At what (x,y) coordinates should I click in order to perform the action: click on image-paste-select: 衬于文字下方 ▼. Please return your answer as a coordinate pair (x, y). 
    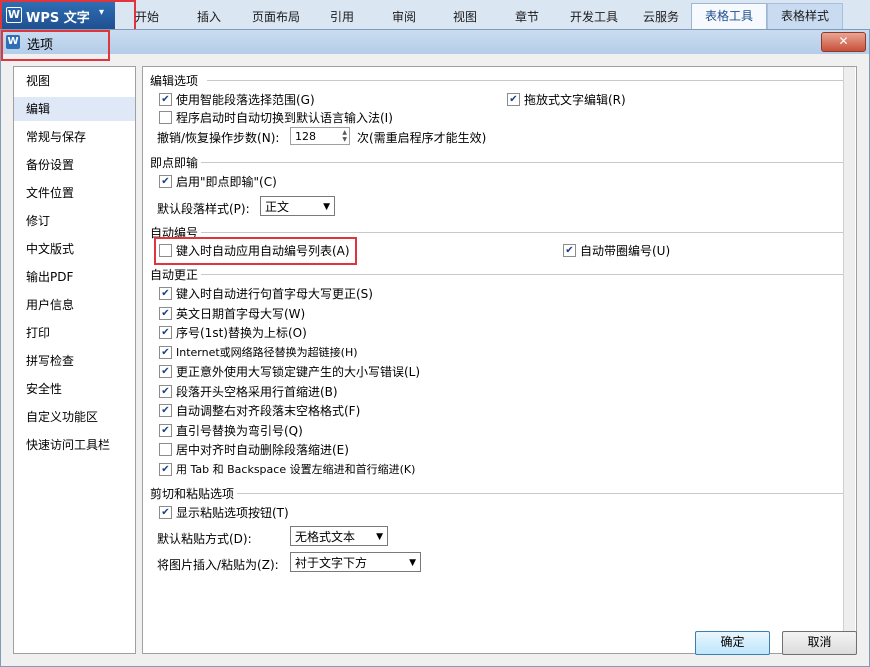
    Looking at the image, I should click on (355, 562).